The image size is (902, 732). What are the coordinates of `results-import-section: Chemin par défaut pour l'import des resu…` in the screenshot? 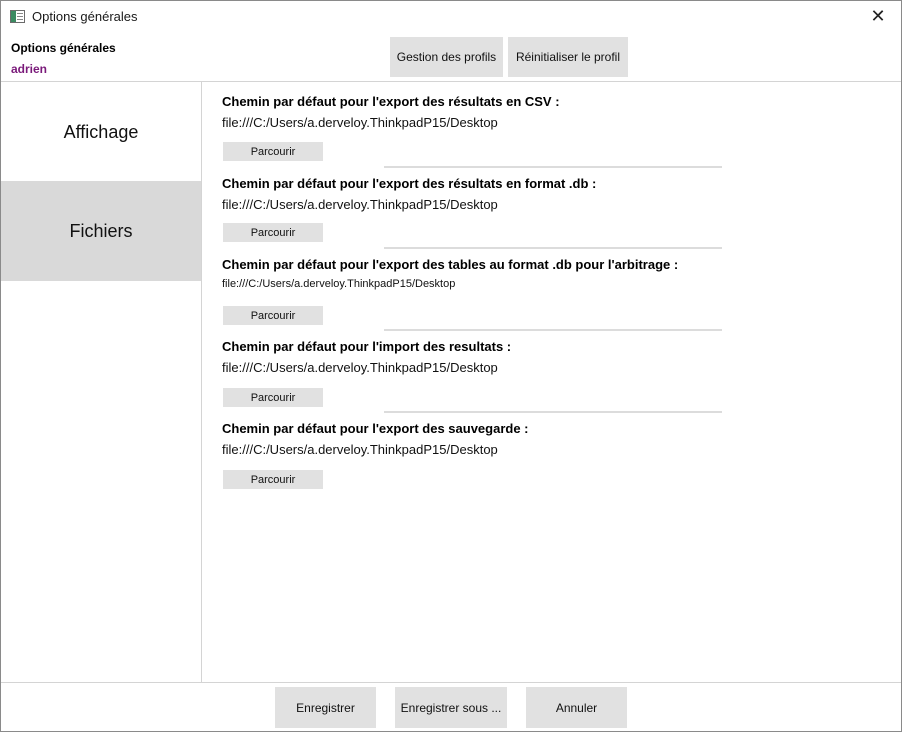 It's located at (522, 373).